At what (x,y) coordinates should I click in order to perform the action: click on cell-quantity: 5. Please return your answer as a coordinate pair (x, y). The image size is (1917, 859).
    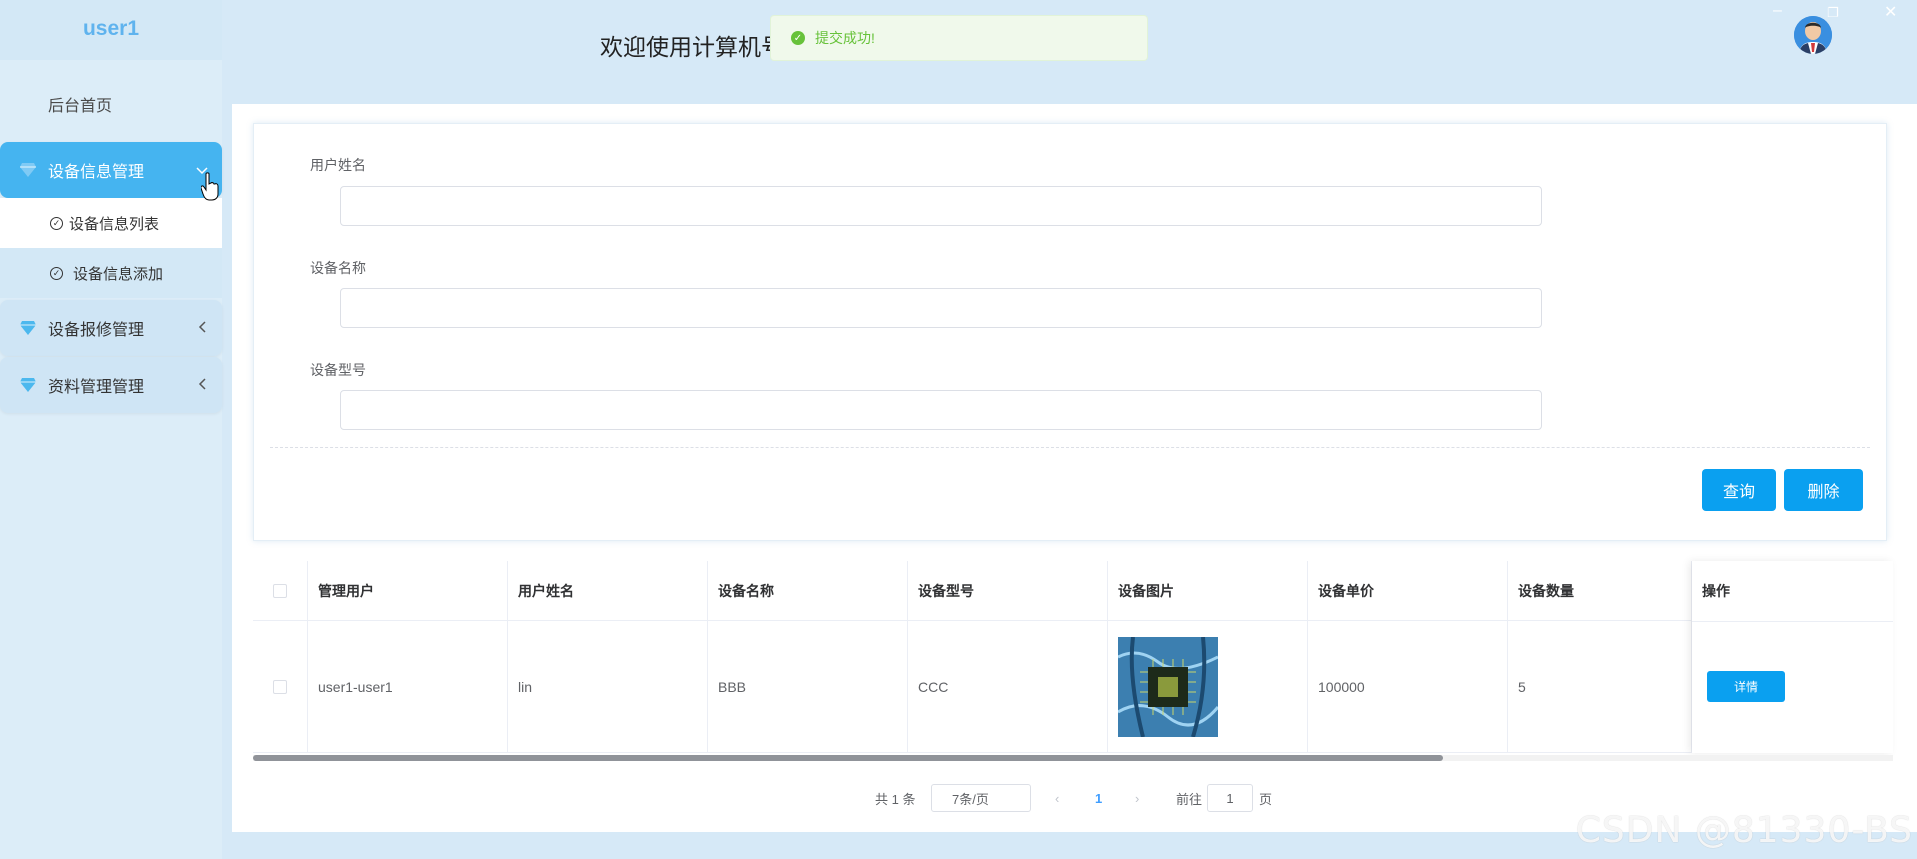
    Looking at the image, I should click on (1600, 686).